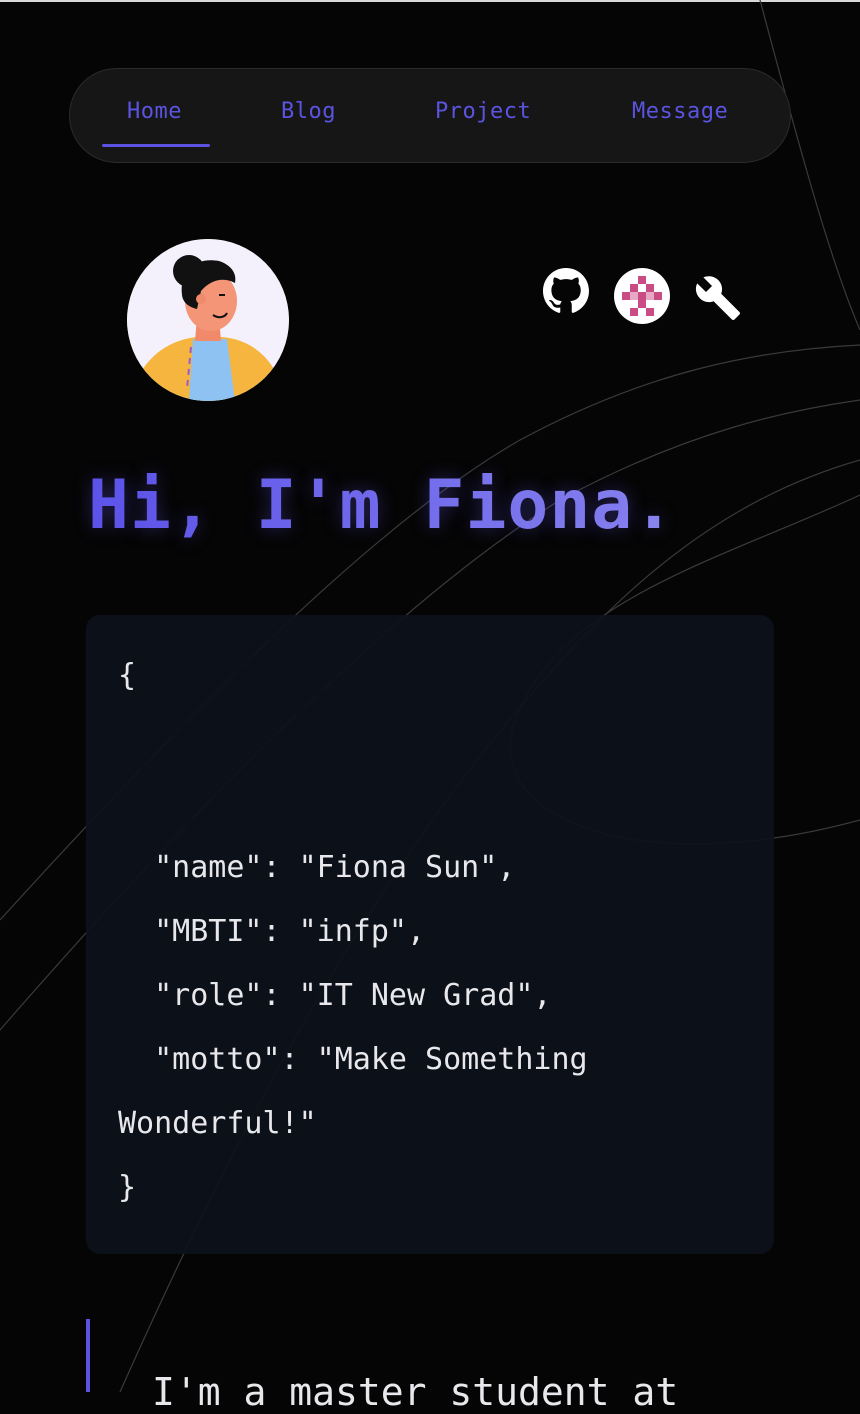 Image resolution: width=860 pixels, height=1414 pixels. Describe the element at coordinates (317, 867) in the screenshot. I see `code-line-name: "name": "Fiona Sun",` at that location.